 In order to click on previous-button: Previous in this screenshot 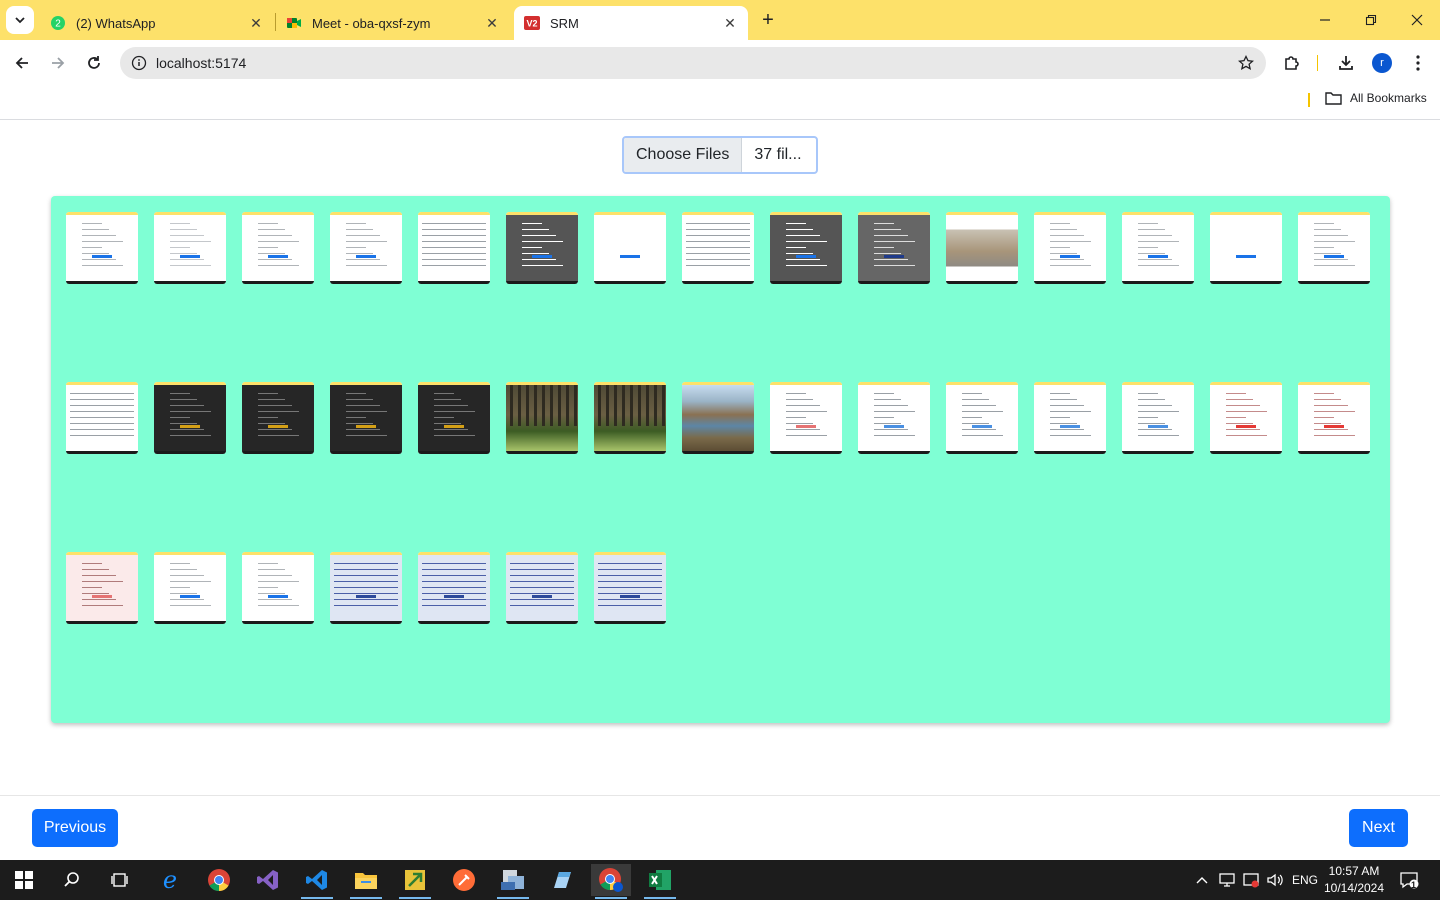, I will do `click(75, 828)`.